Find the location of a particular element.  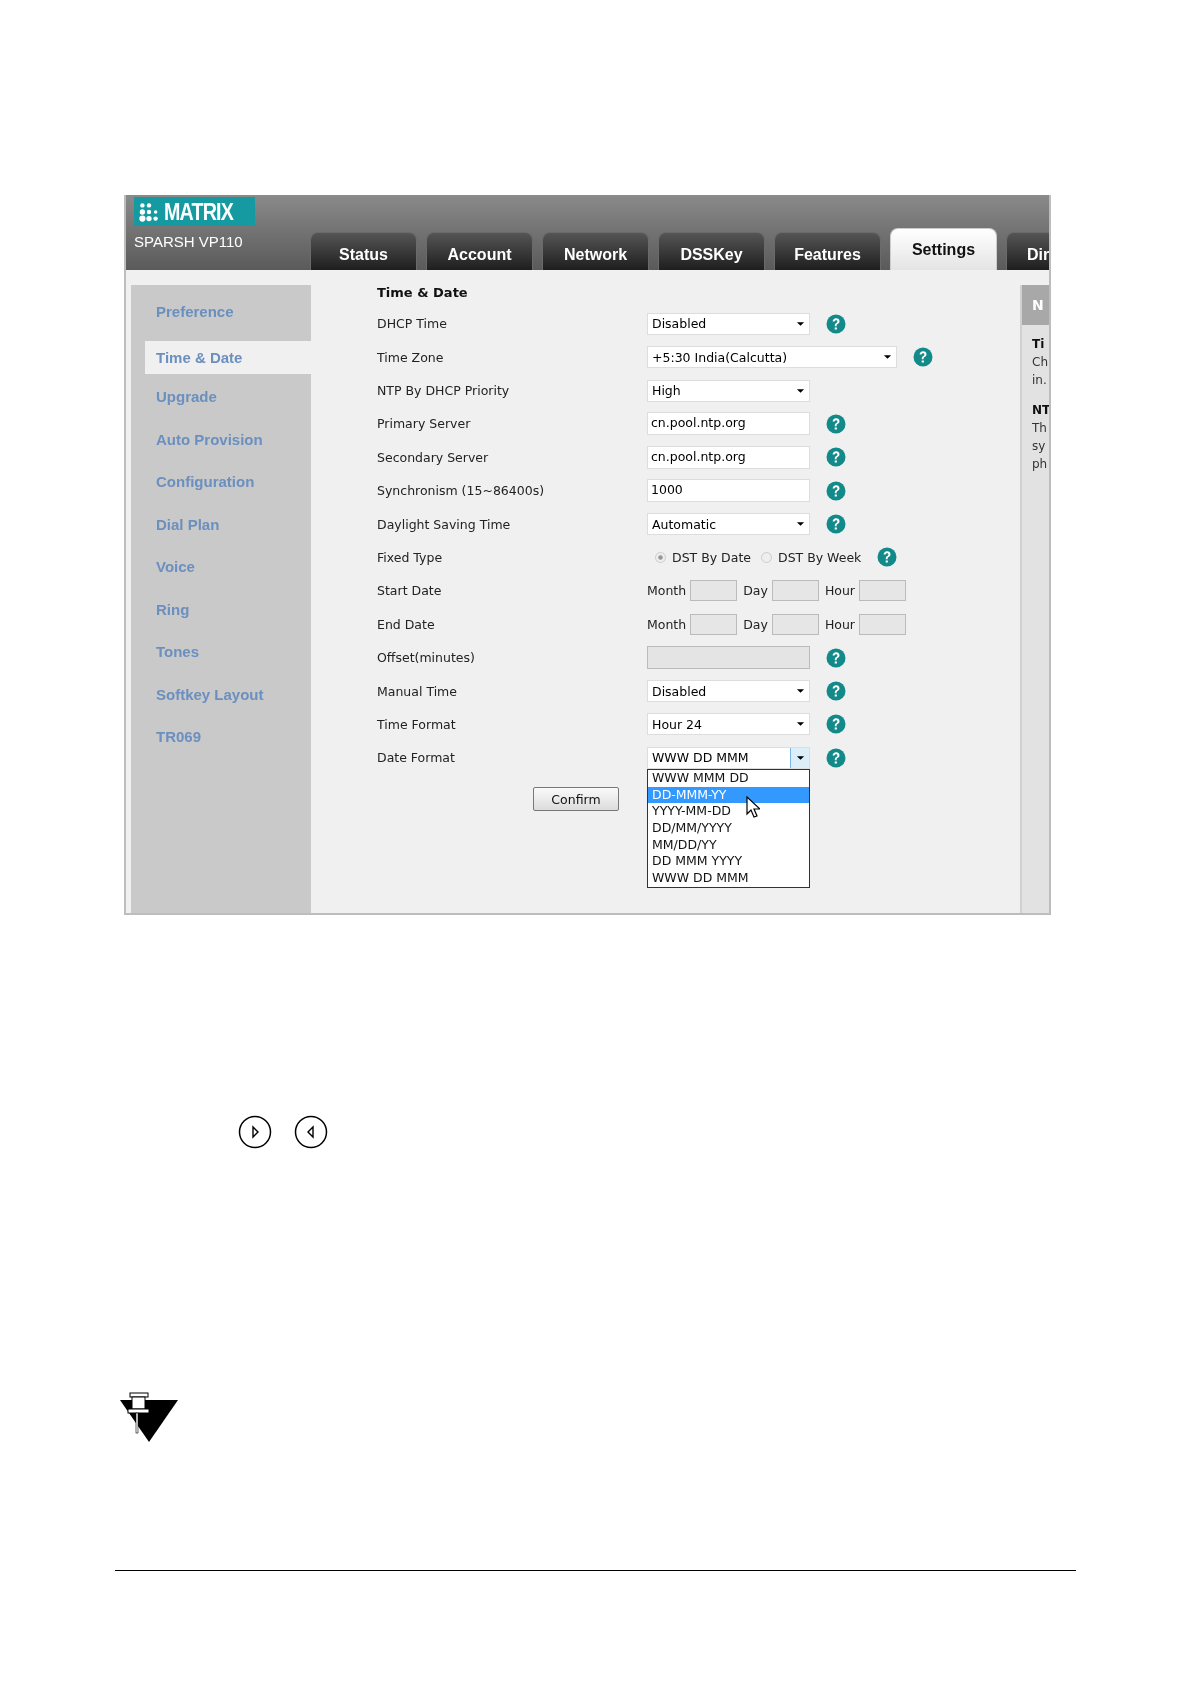

nav-tab: Account is located at coordinates (479, 251).